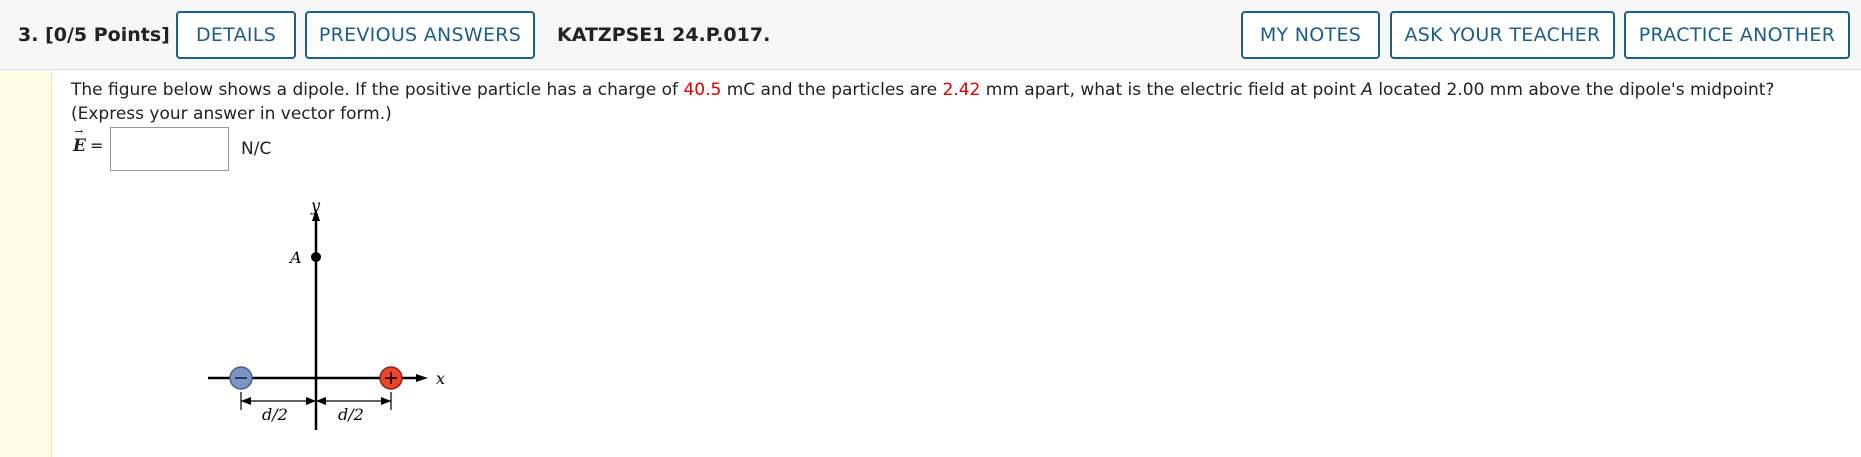  I want to click on my-notes-button: MY NOTES, so click(1310, 35).